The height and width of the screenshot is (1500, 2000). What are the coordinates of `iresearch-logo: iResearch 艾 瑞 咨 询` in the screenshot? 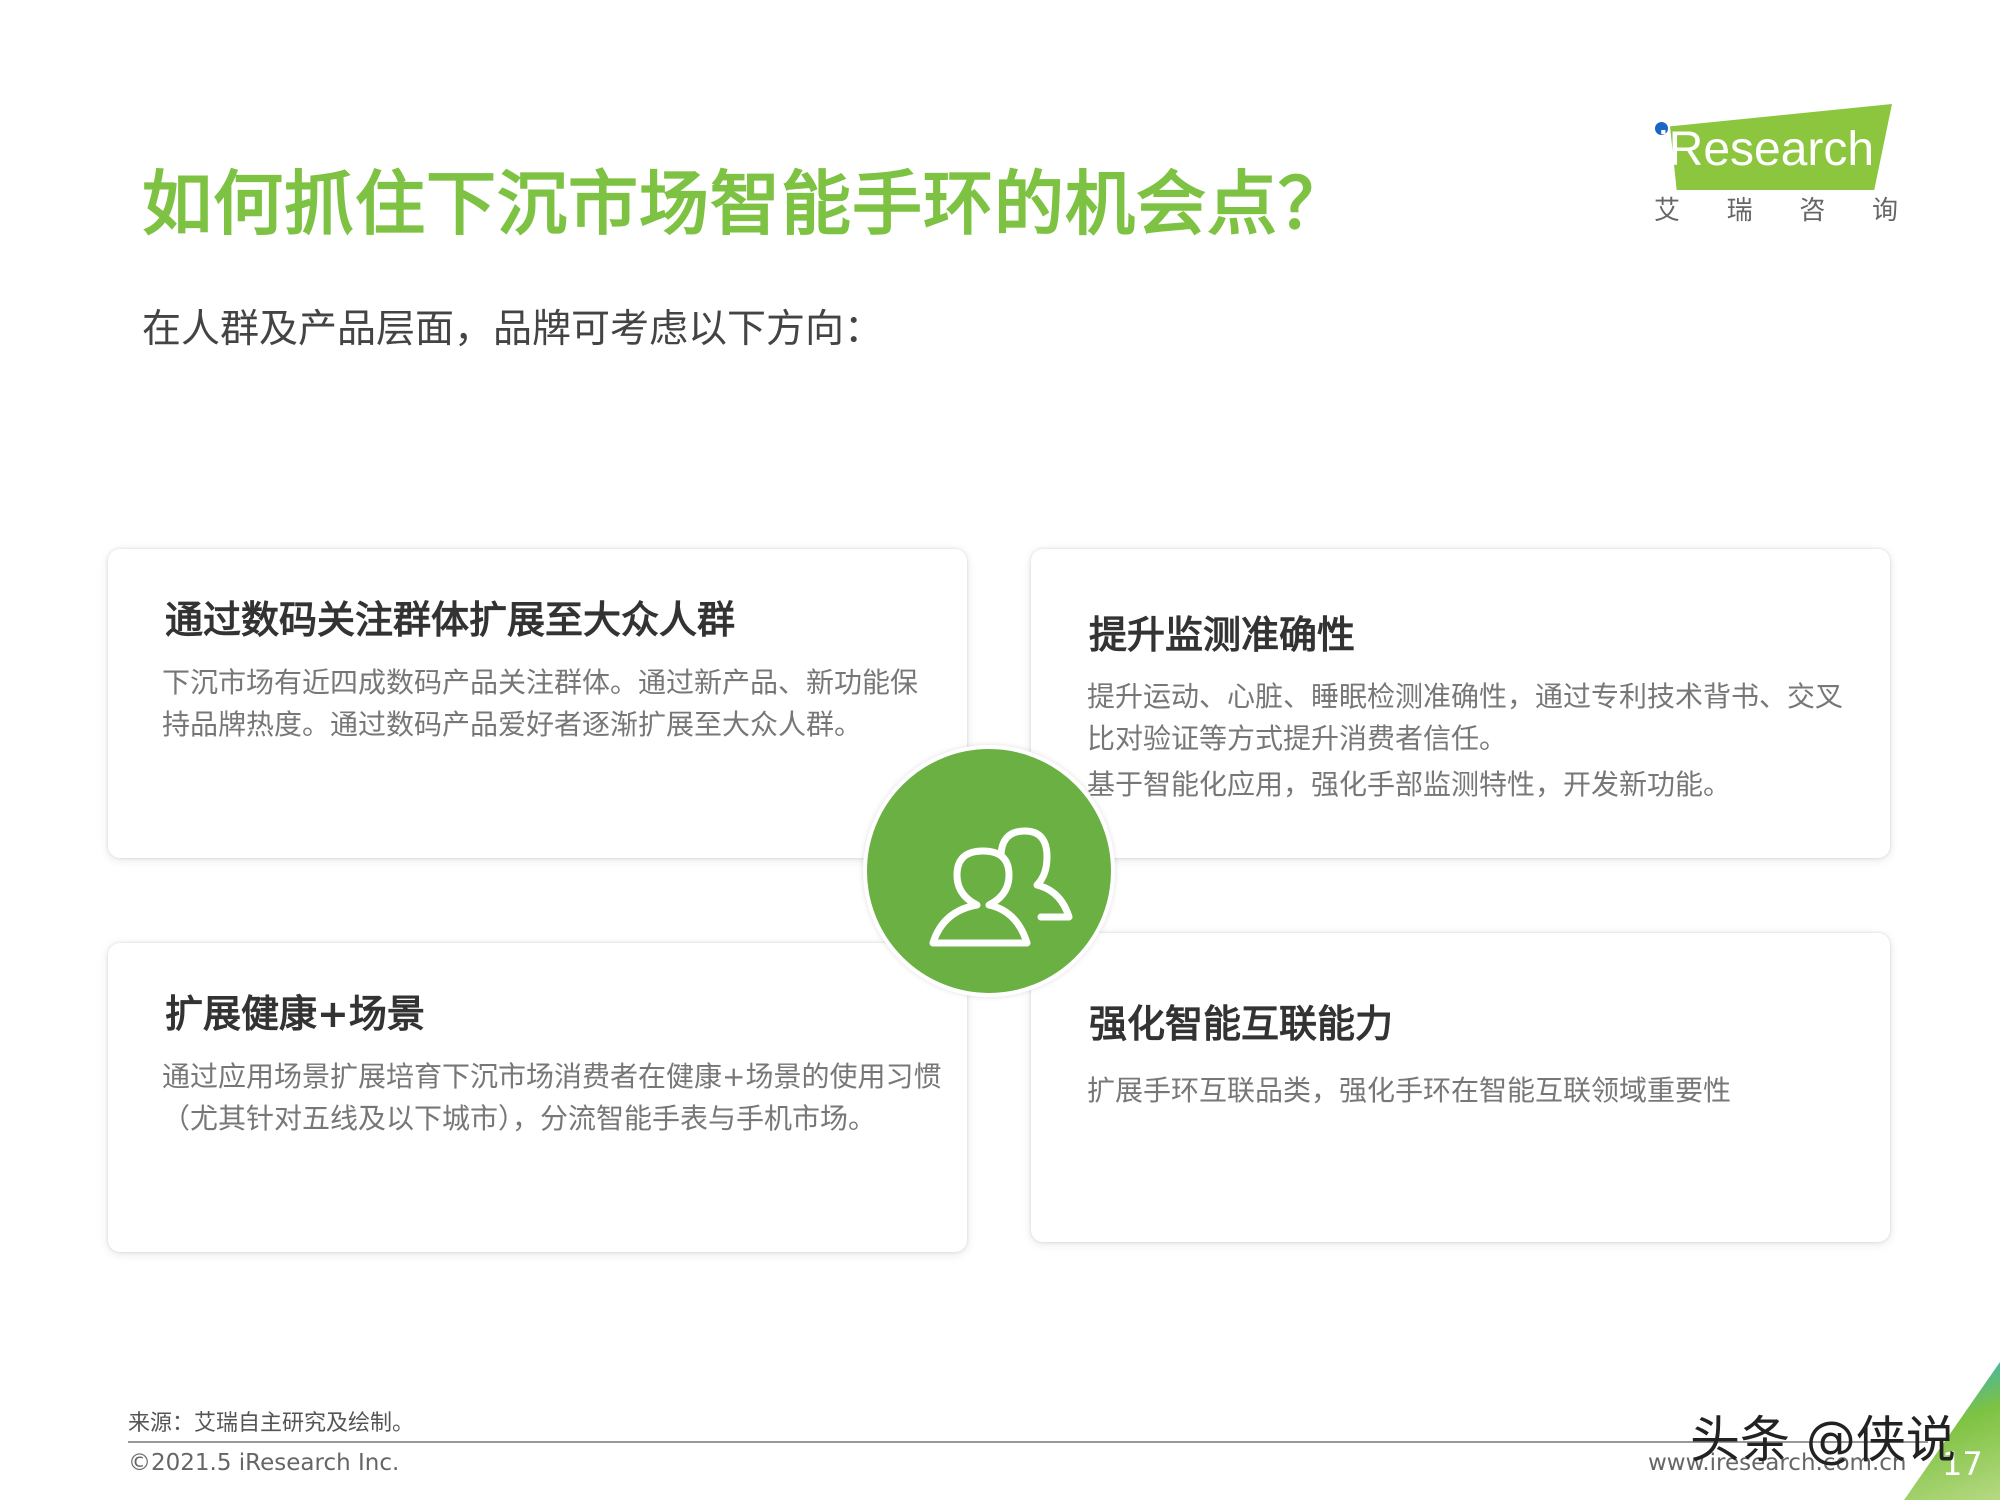 It's located at (1775, 169).